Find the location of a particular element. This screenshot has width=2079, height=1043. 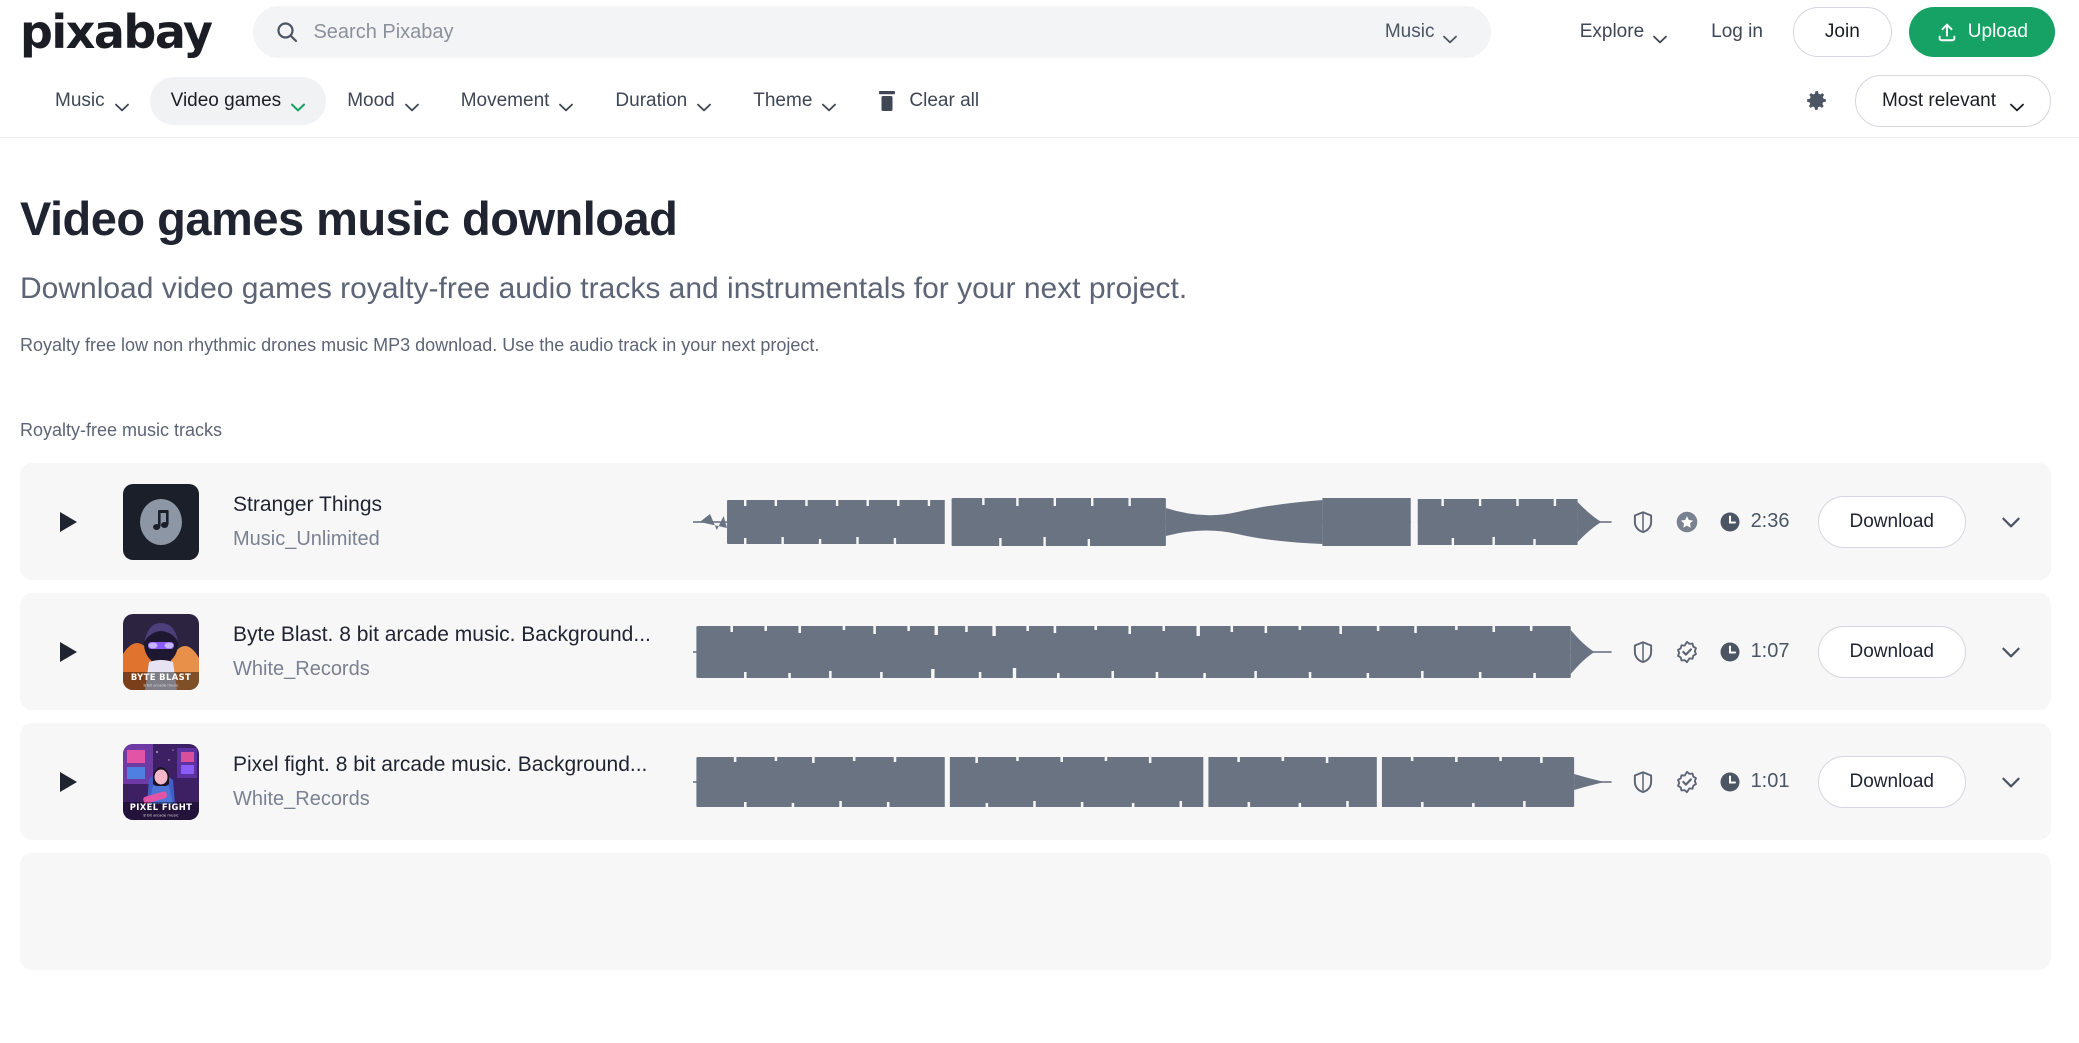

track-actions: 1:01 Download is located at coordinates (1827, 781).